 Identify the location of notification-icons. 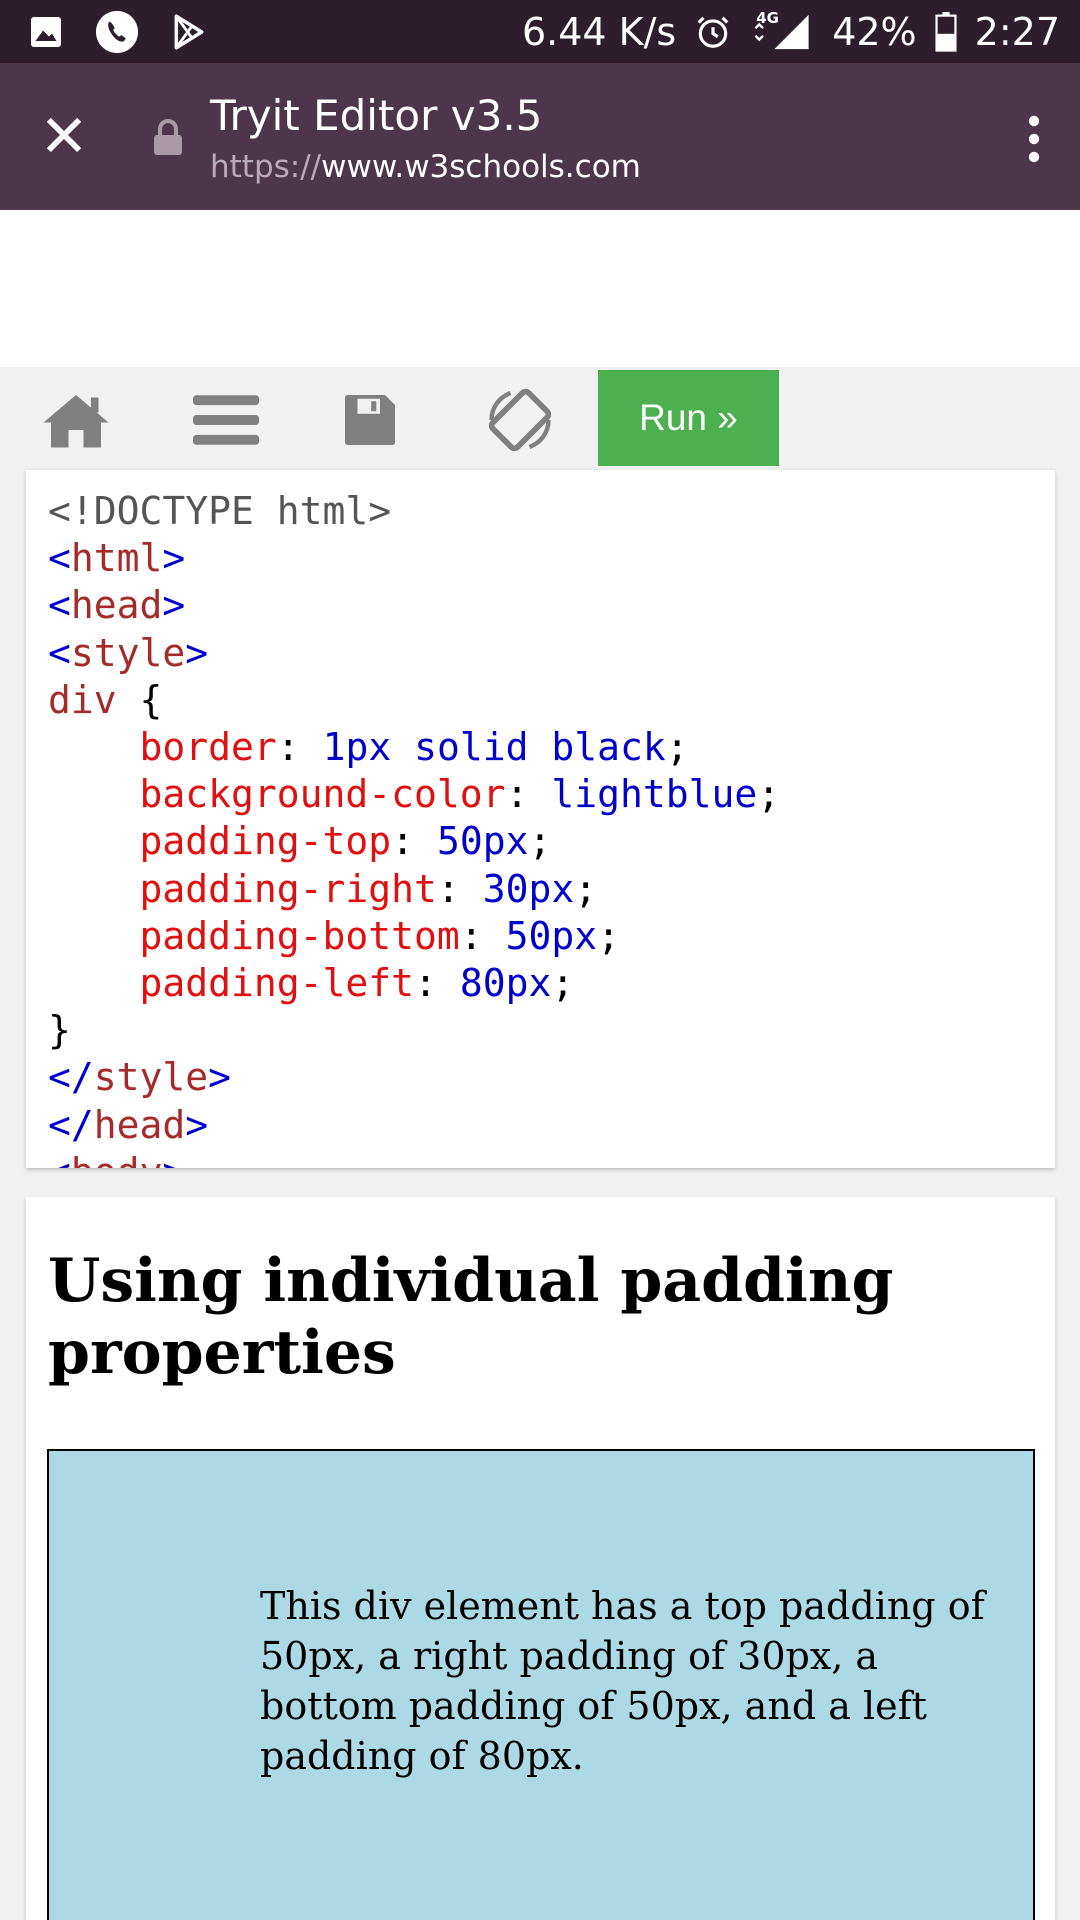
(118, 31).